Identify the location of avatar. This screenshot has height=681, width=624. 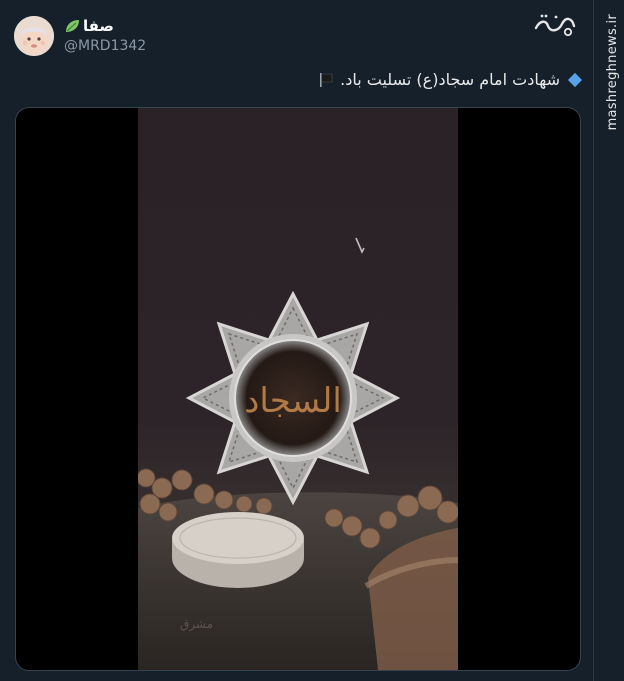
(34, 36).